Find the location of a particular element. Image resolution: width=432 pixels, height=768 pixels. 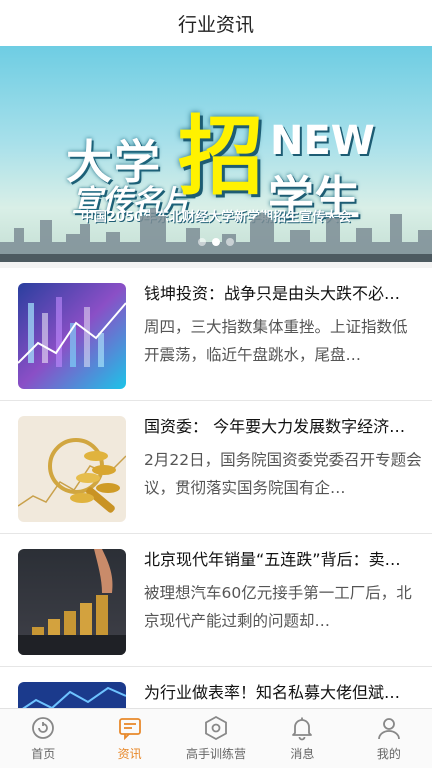

carousel-dot-active is located at coordinates (216, 242).